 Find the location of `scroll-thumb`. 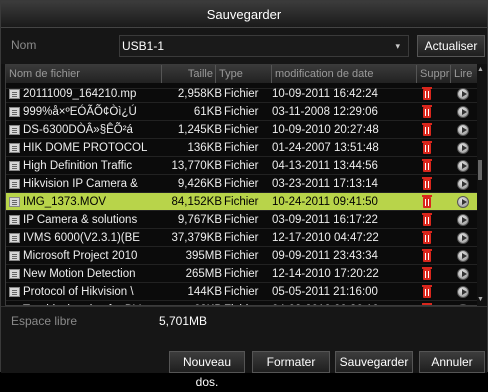

scroll-thumb is located at coordinates (480, 170).